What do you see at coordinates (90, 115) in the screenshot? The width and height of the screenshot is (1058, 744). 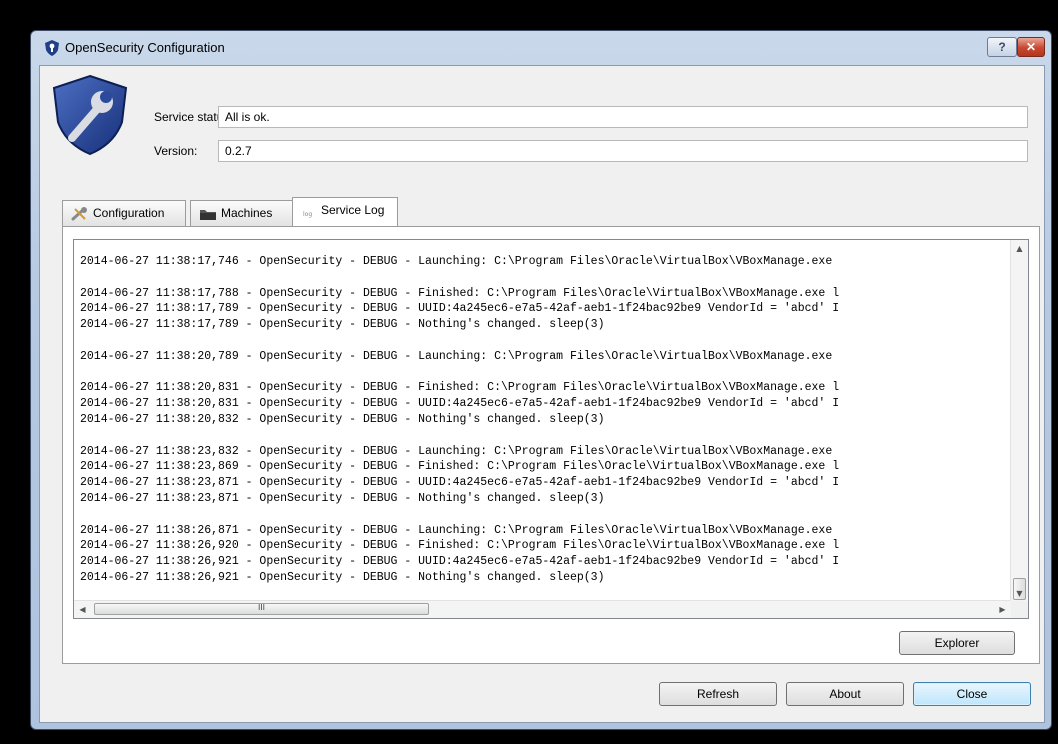 I see `app-logo-icon` at bounding box center [90, 115].